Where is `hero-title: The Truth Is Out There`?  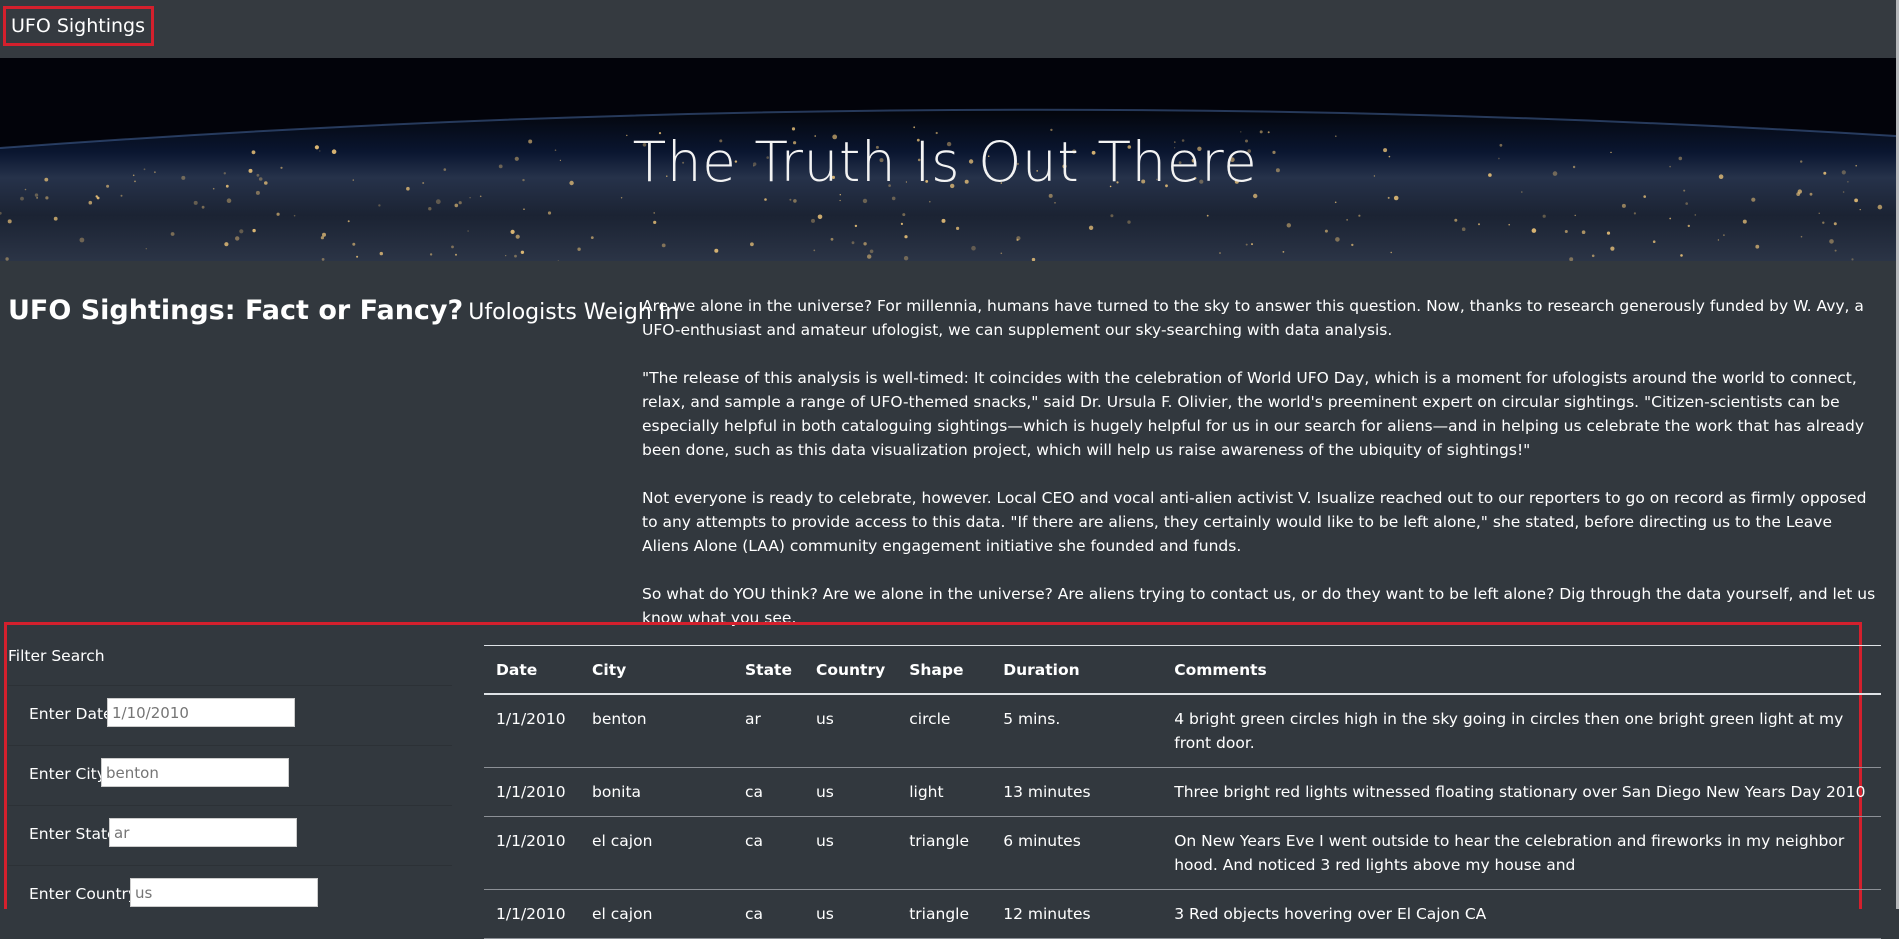 hero-title: The Truth Is Out There is located at coordinates (945, 162).